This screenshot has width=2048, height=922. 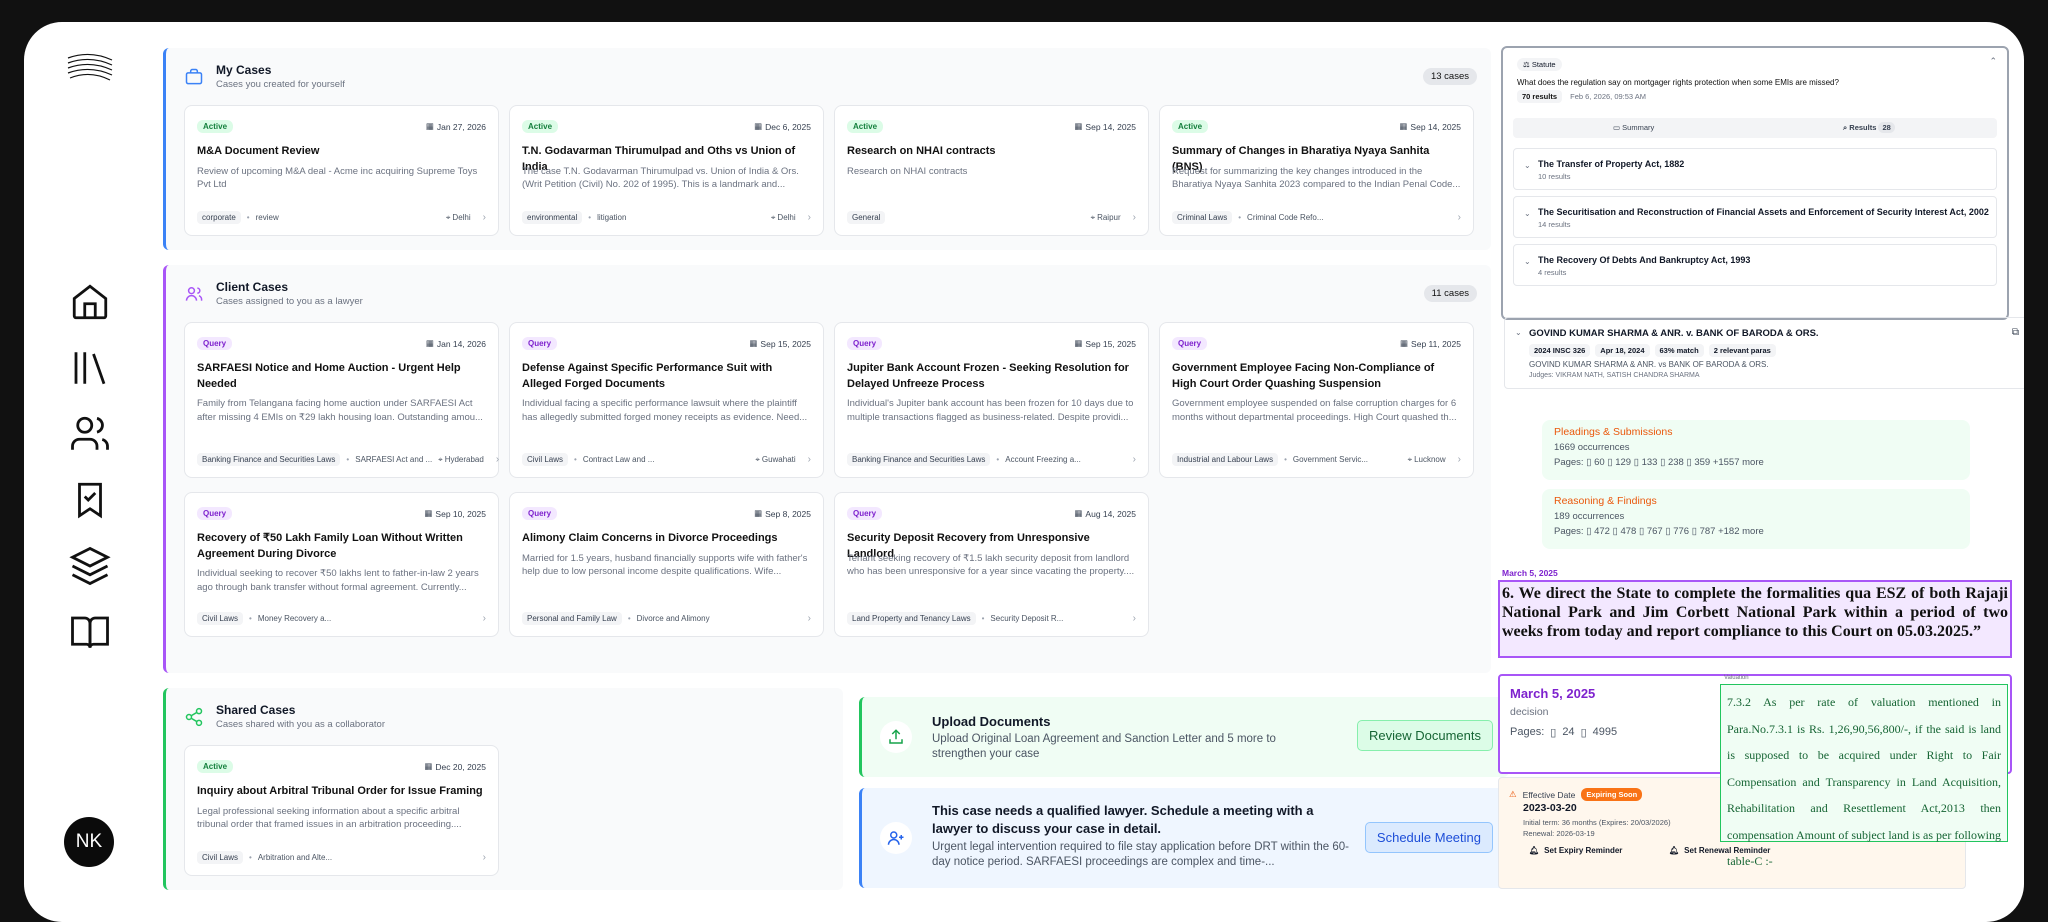 I want to click on status-badge: Active, so click(x=540, y=126).